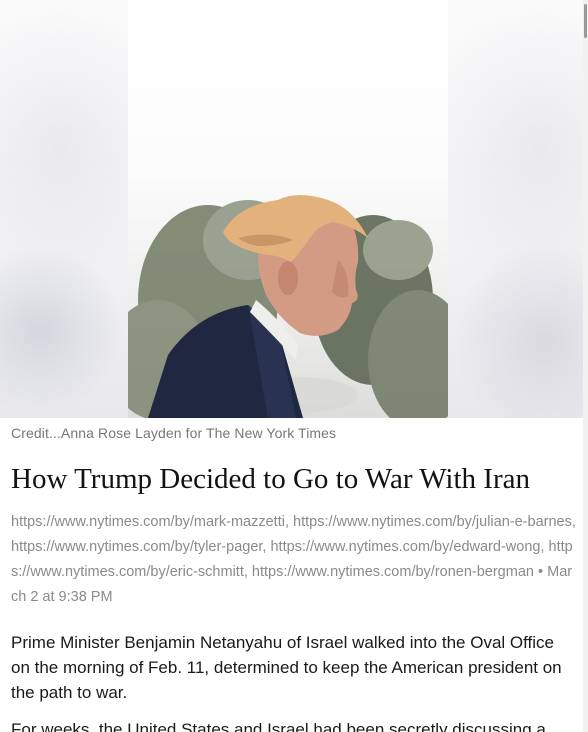 The height and width of the screenshot is (732, 588). What do you see at coordinates (270, 479) in the screenshot?
I see `article-headline: How Trump Decided to Go to War With Iran` at bounding box center [270, 479].